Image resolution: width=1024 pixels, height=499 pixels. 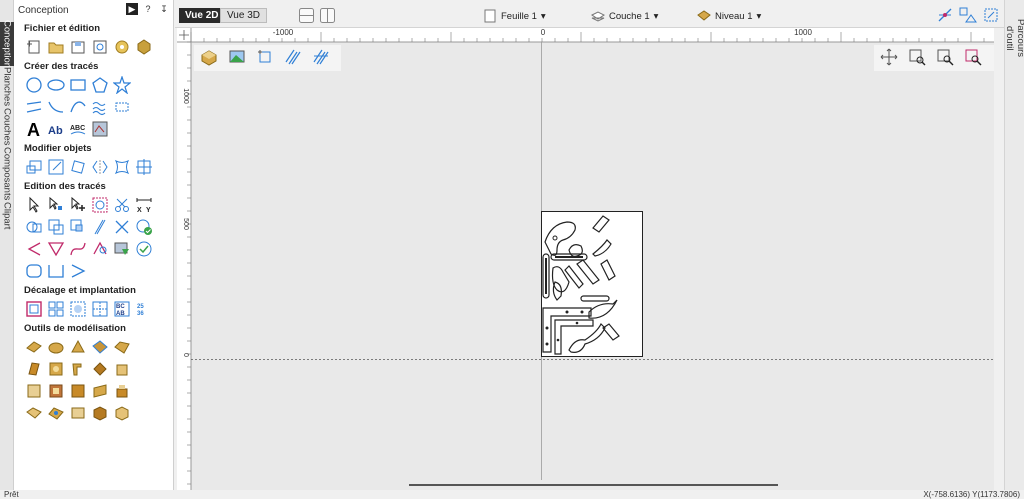 I want to click on scale-icon, so click(x=56, y=167).